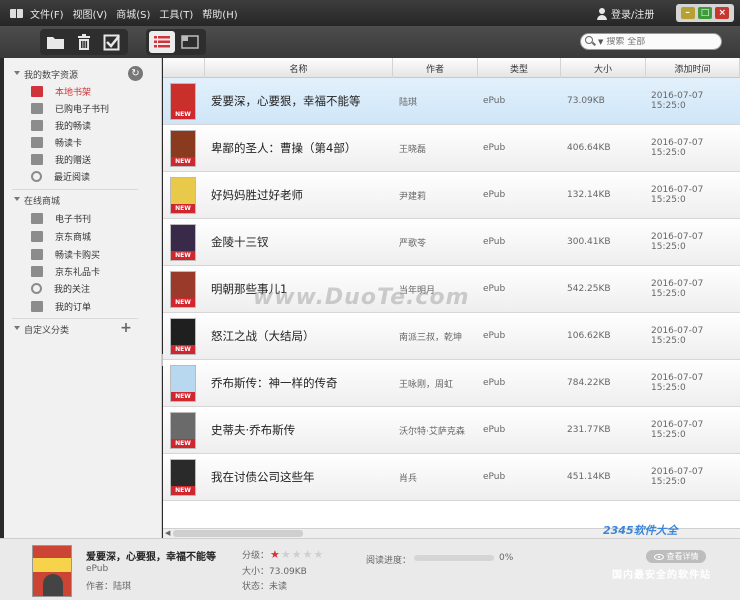 This screenshot has height=600, width=740. I want to click on sidebar-item-purchased: 已购电子书刊, so click(83, 108).